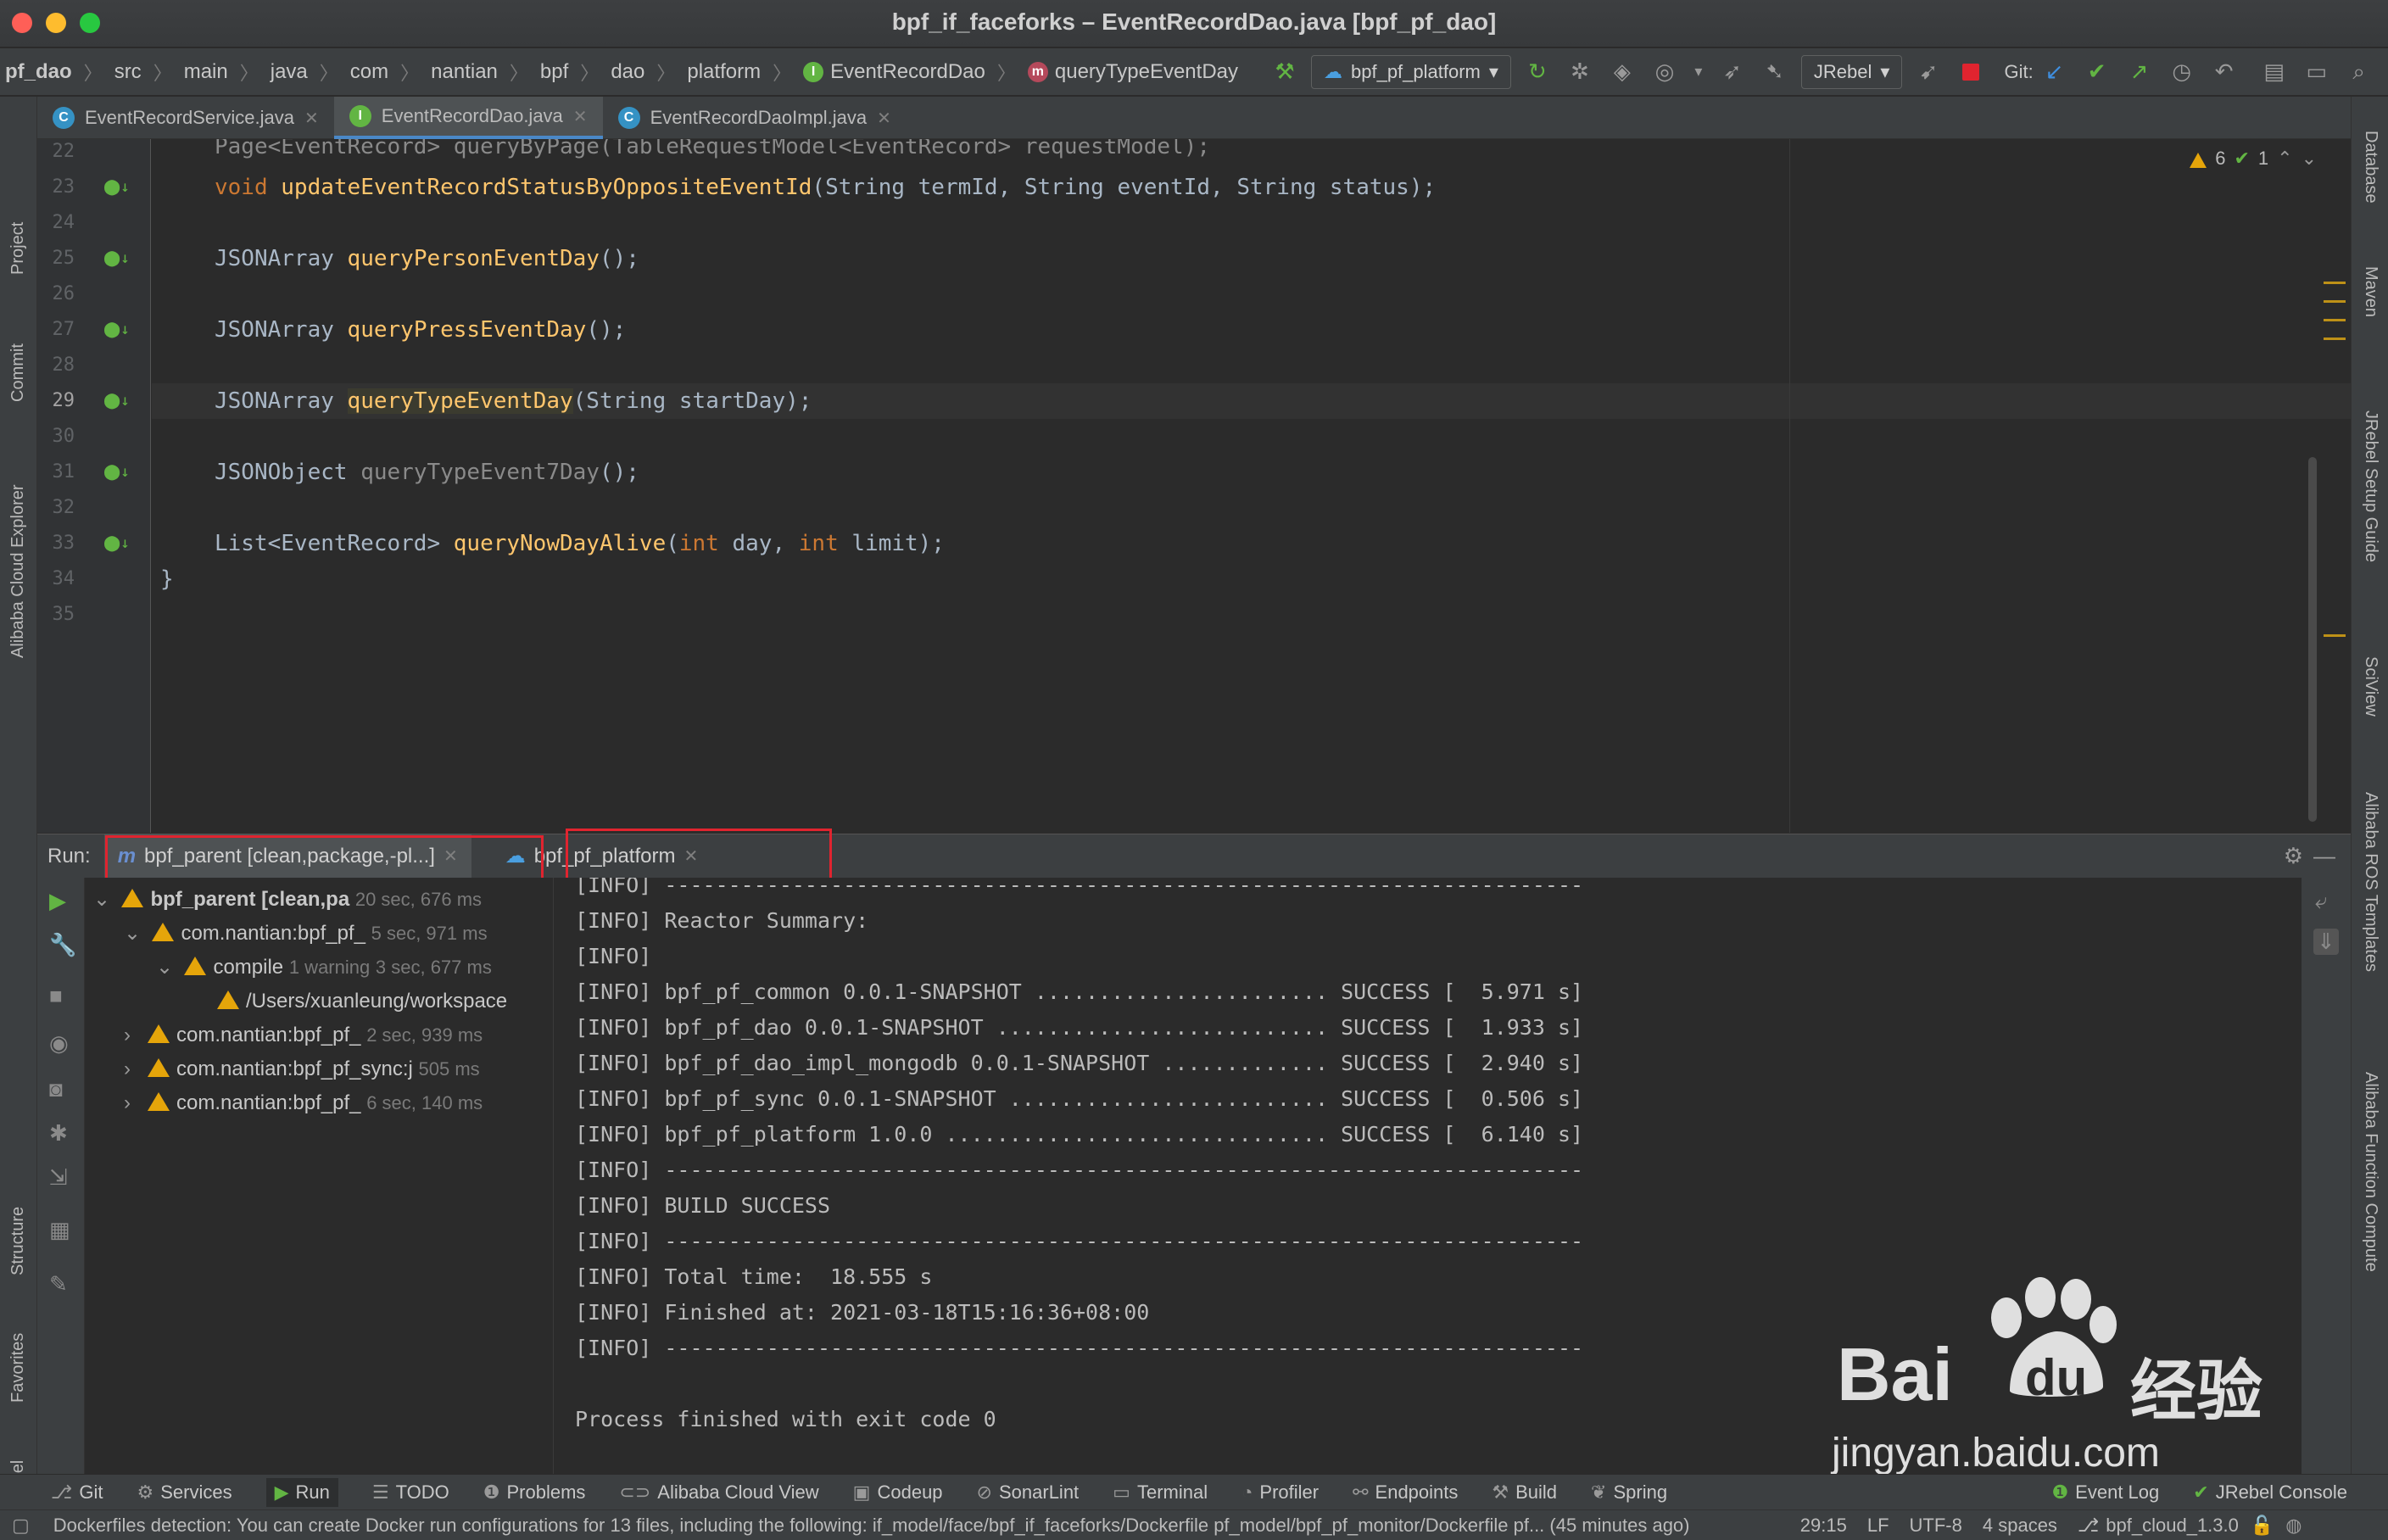 The image size is (2388, 1540). Describe the element at coordinates (56, 996) in the screenshot. I see `stop-icon: ■` at that location.